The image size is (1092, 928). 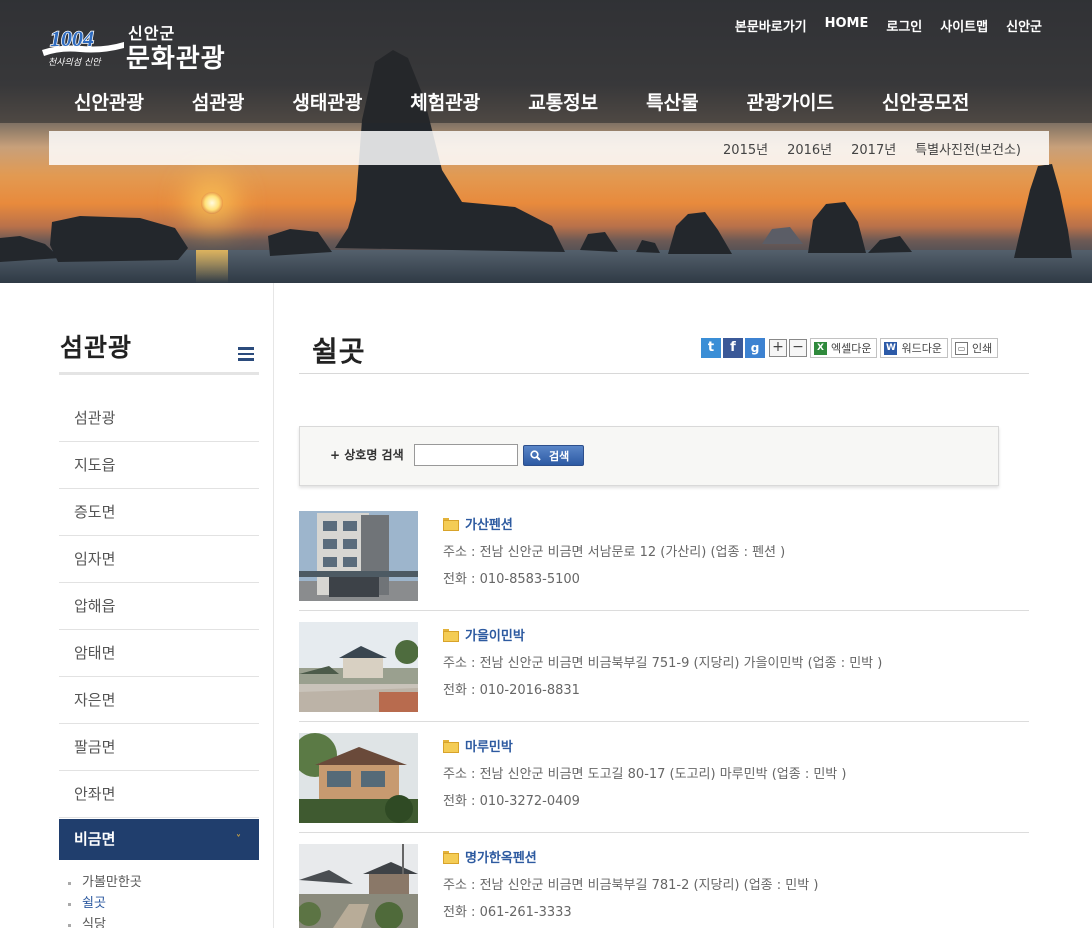 What do you see at coordinates (535, 455) in the screenshot?
I see `search-icon` at bounding box center [535, 455].